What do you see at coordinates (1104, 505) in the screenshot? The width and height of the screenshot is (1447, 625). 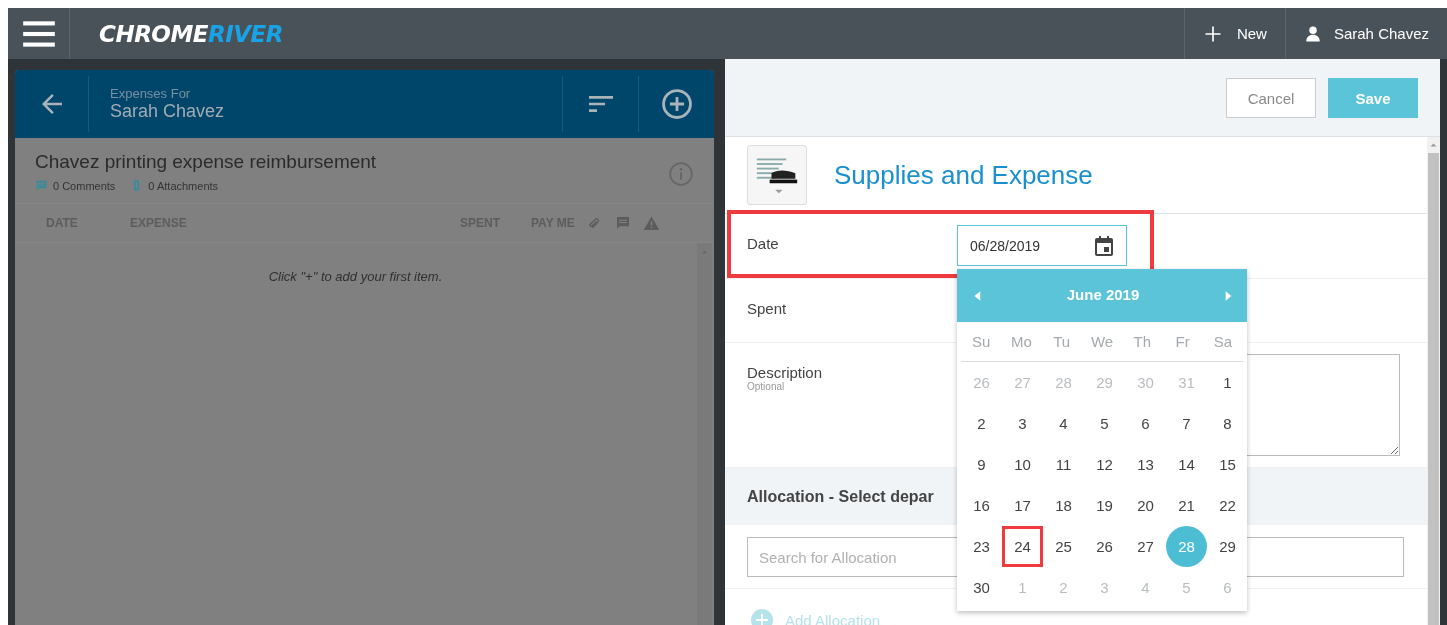 I see `calendar-day: 19` at bounding box center [1104, 505].